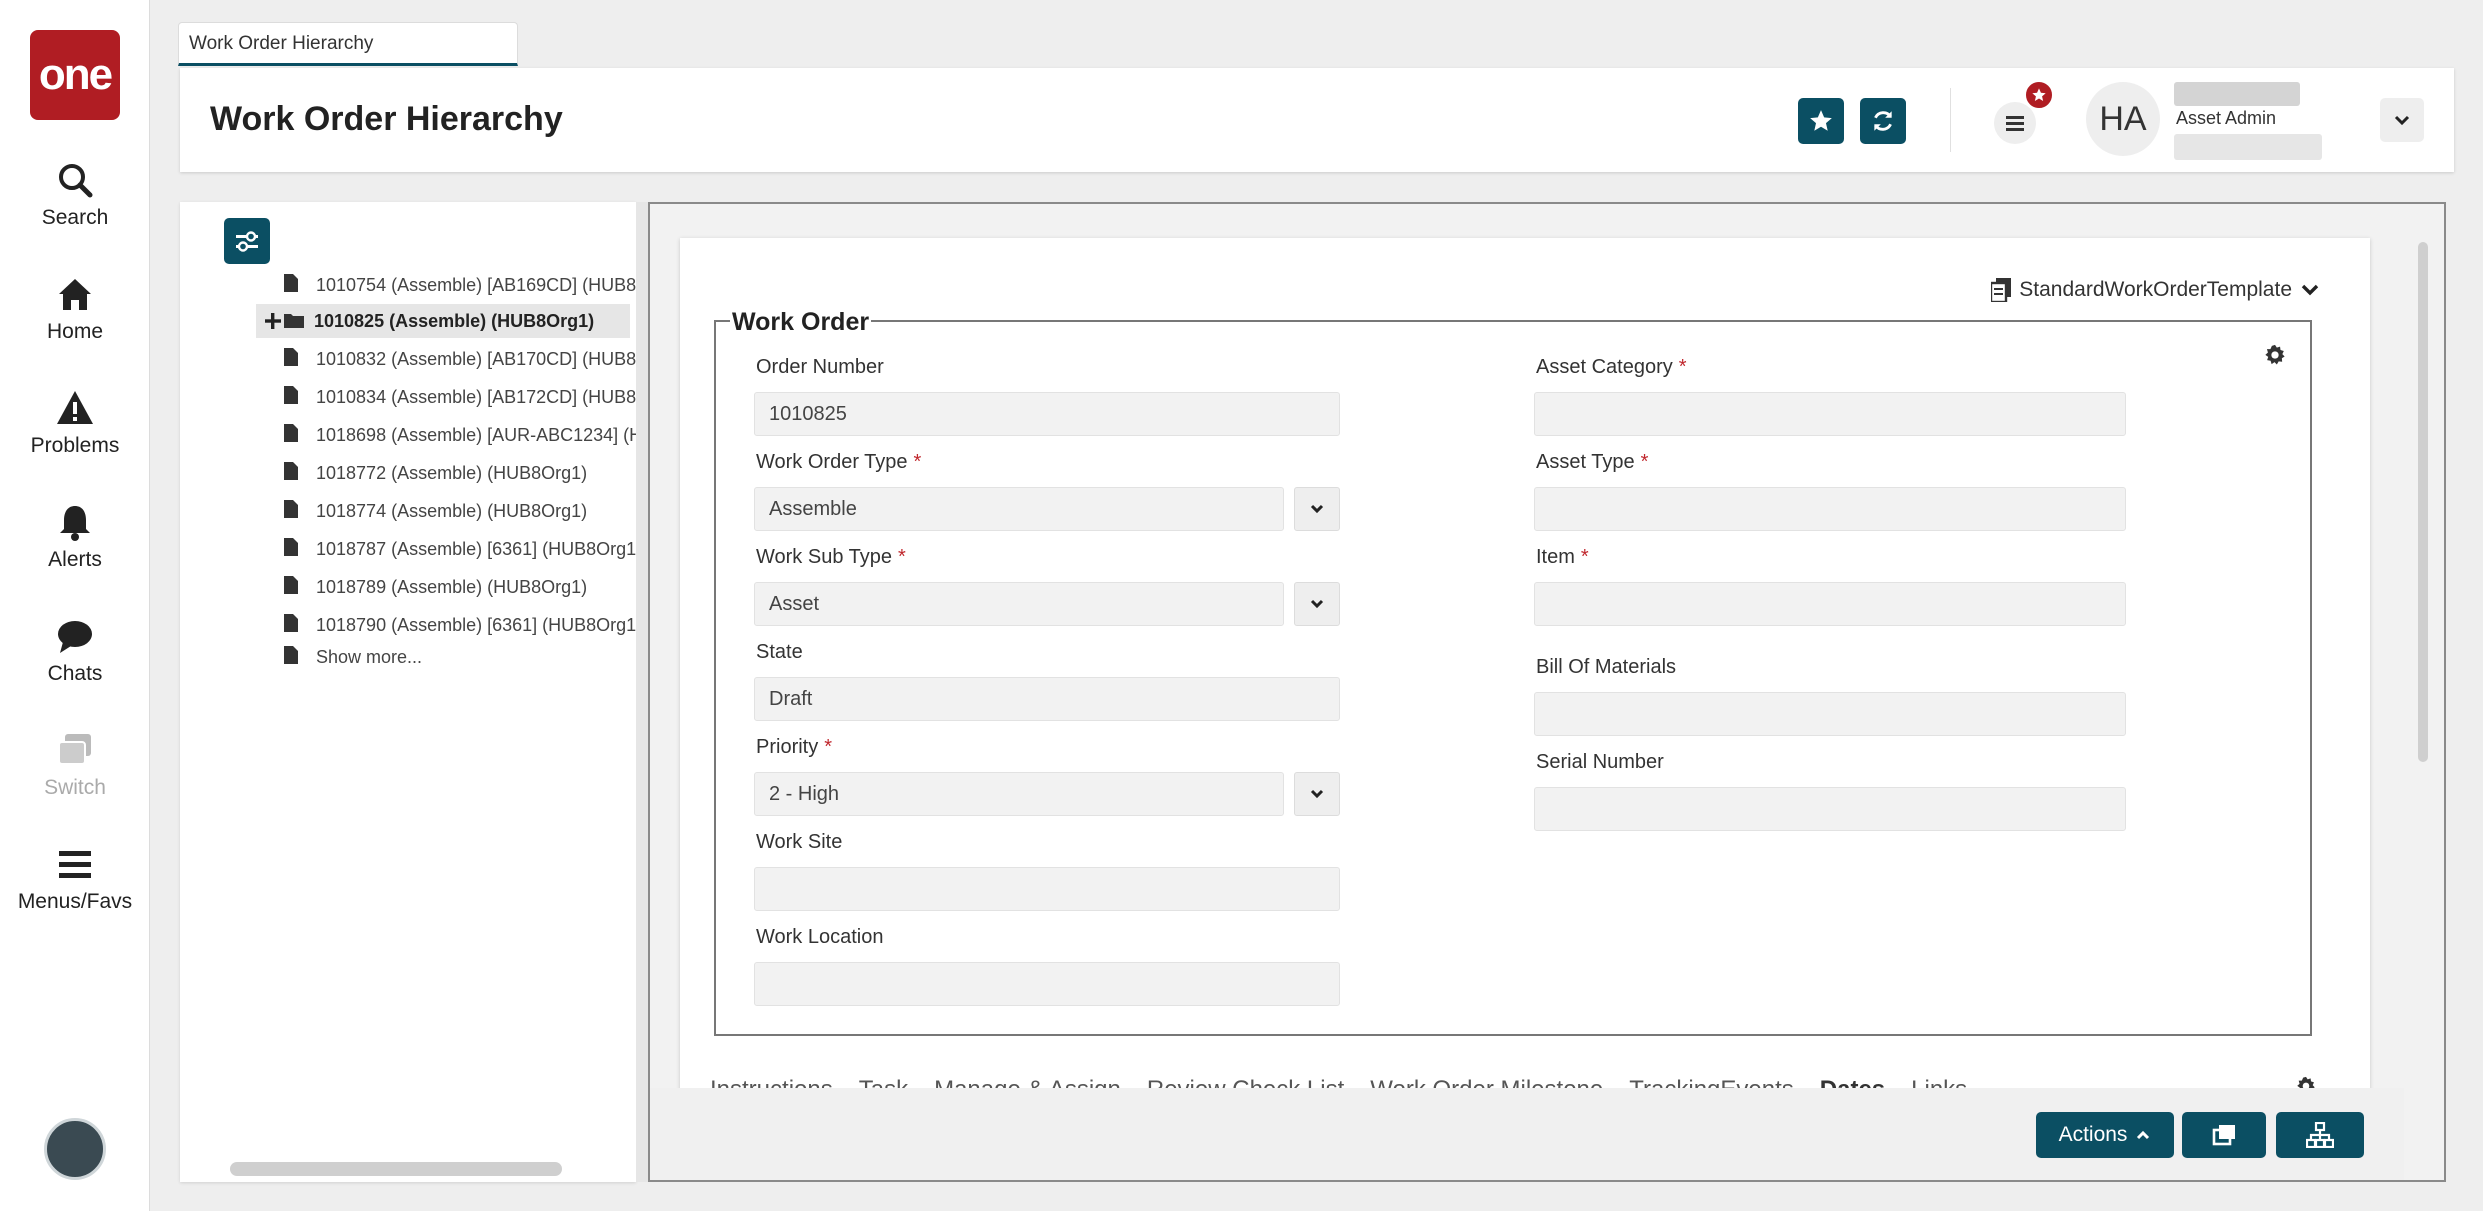 Image resolution: width=2483 pixels, height=1211 pixels. I want to click on nav-switch: Switch, so click(75, 765).